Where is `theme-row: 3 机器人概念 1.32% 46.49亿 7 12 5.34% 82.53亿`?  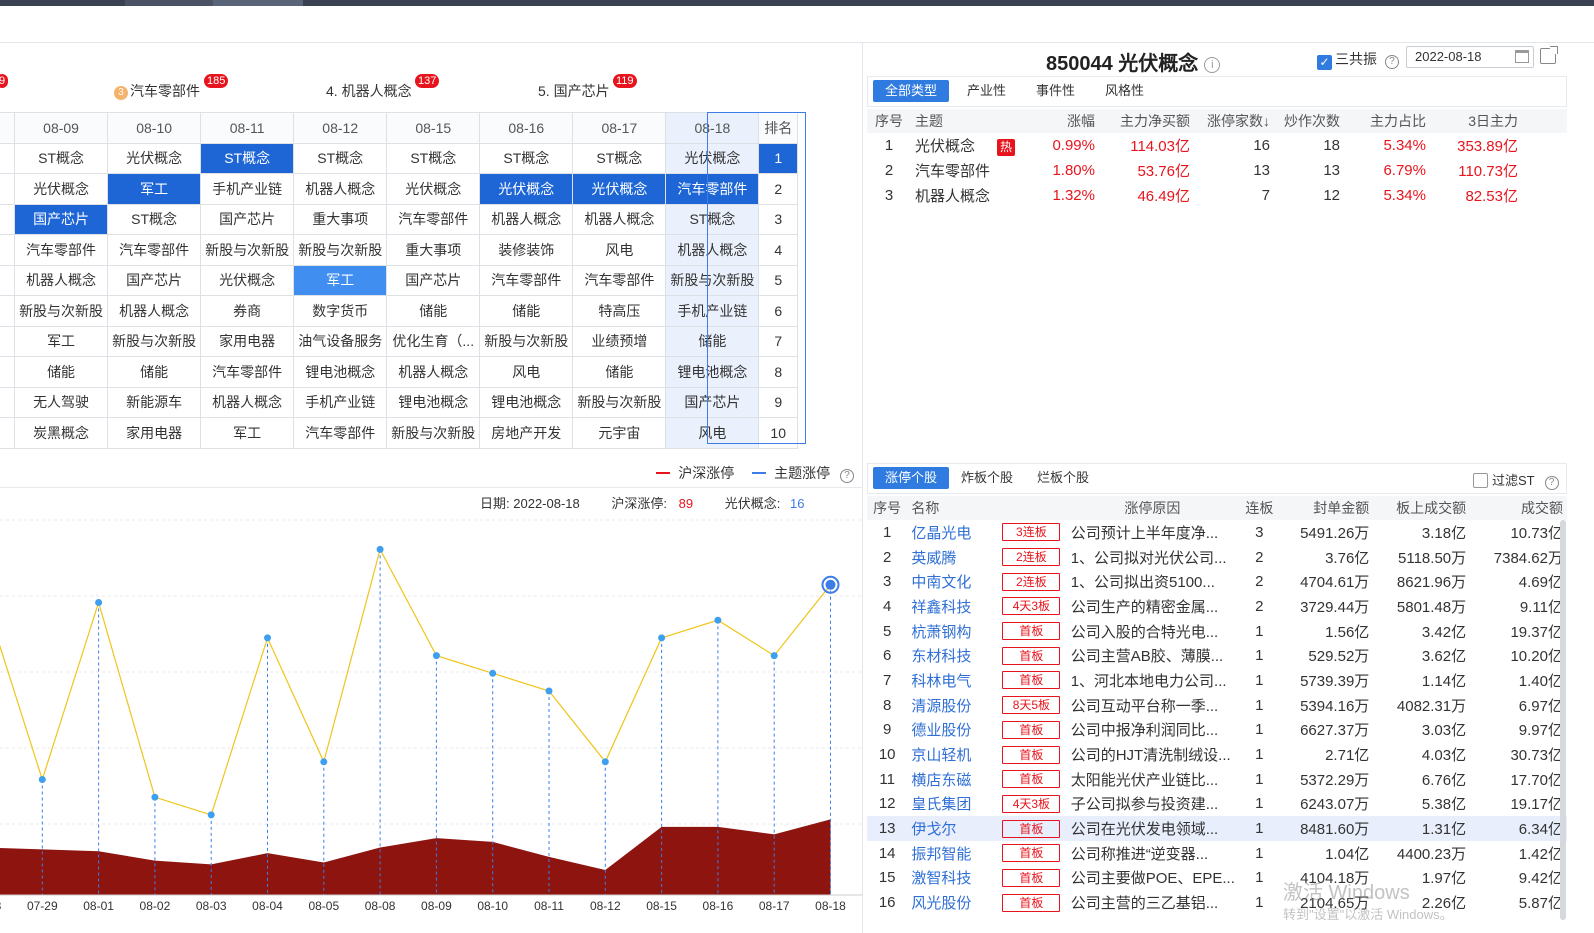 theme-row: 3 机器人概念 1.32% 46.49亿 7 12 5.34% 82.53亿 is located at coordinates (1217, 195).